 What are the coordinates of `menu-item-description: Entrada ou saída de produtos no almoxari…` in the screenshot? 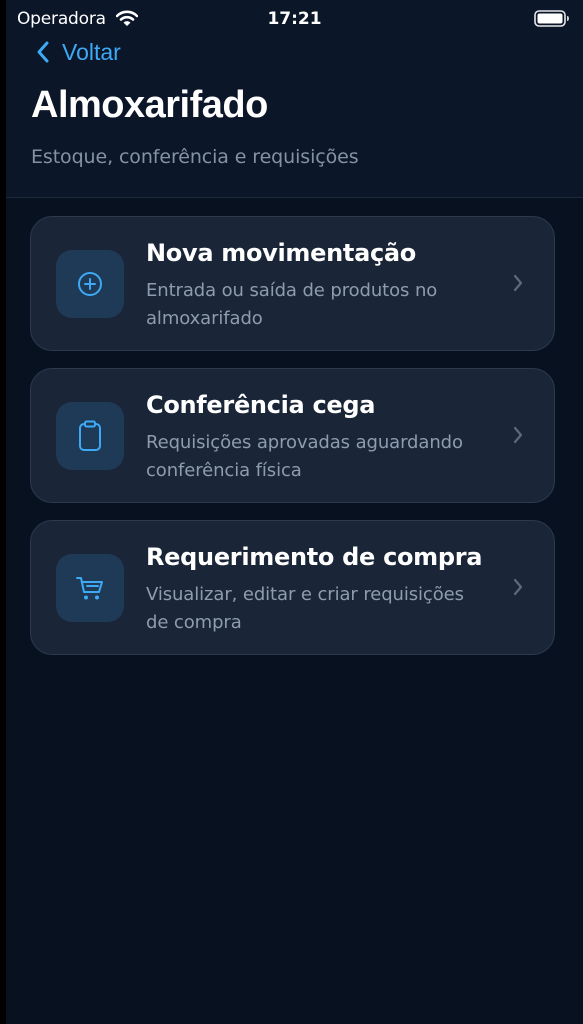 It's located at (292, 304).